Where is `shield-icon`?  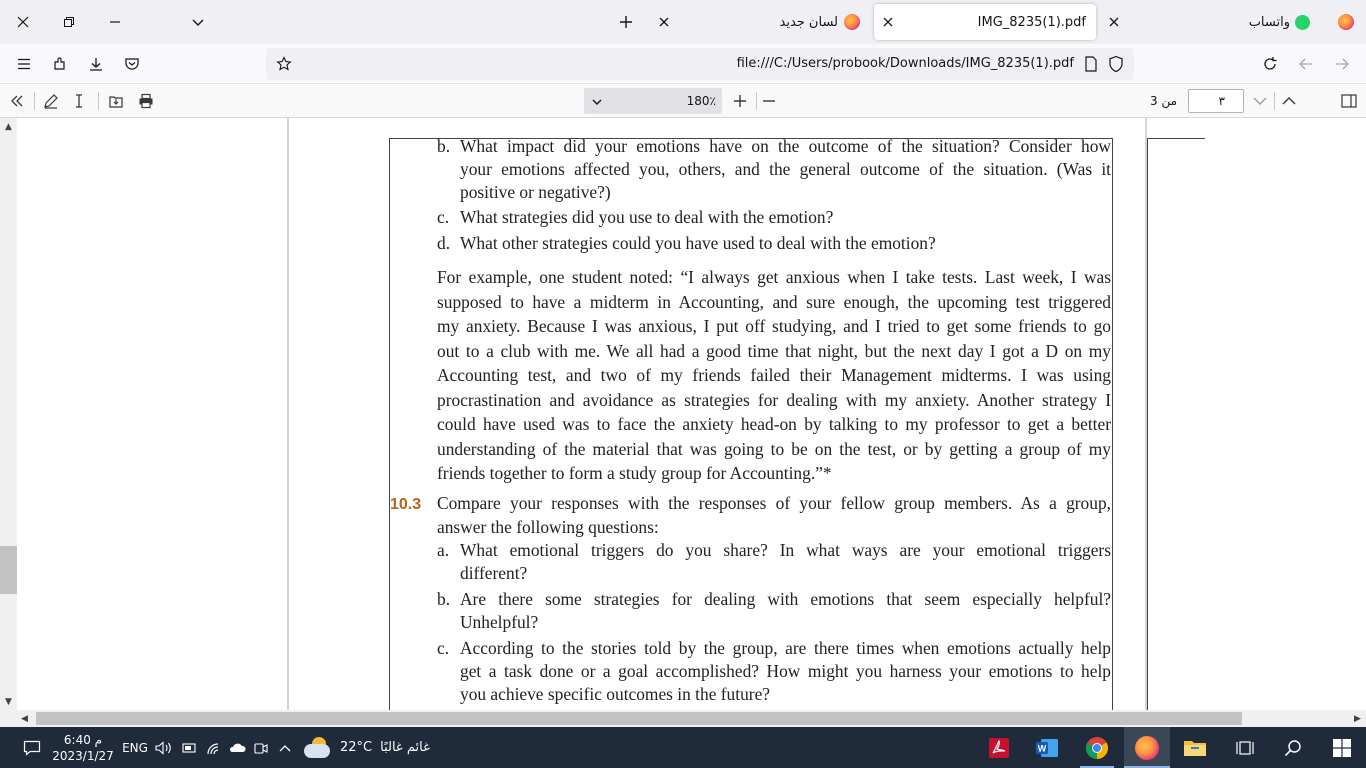
shield-icon is located at coordinates (1117, 64).